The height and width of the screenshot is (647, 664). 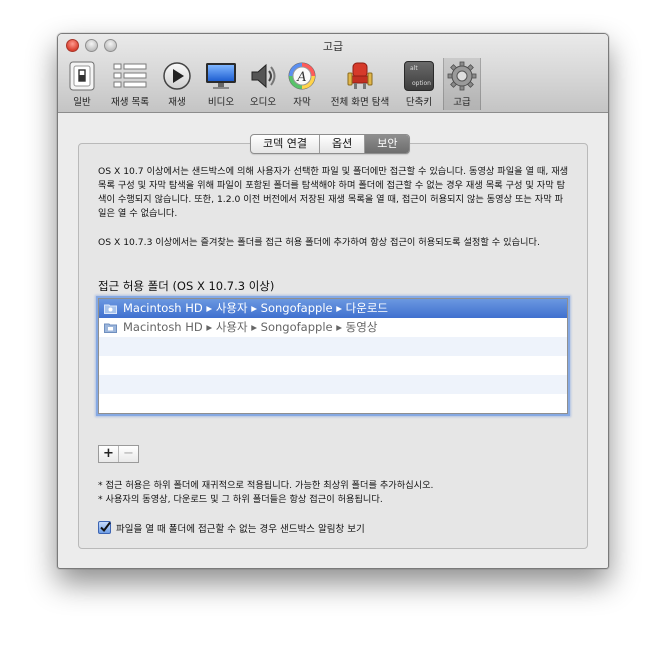 I want to click on toolbar-shortcuts: alt option 단축키, so click(x=419, y=84).